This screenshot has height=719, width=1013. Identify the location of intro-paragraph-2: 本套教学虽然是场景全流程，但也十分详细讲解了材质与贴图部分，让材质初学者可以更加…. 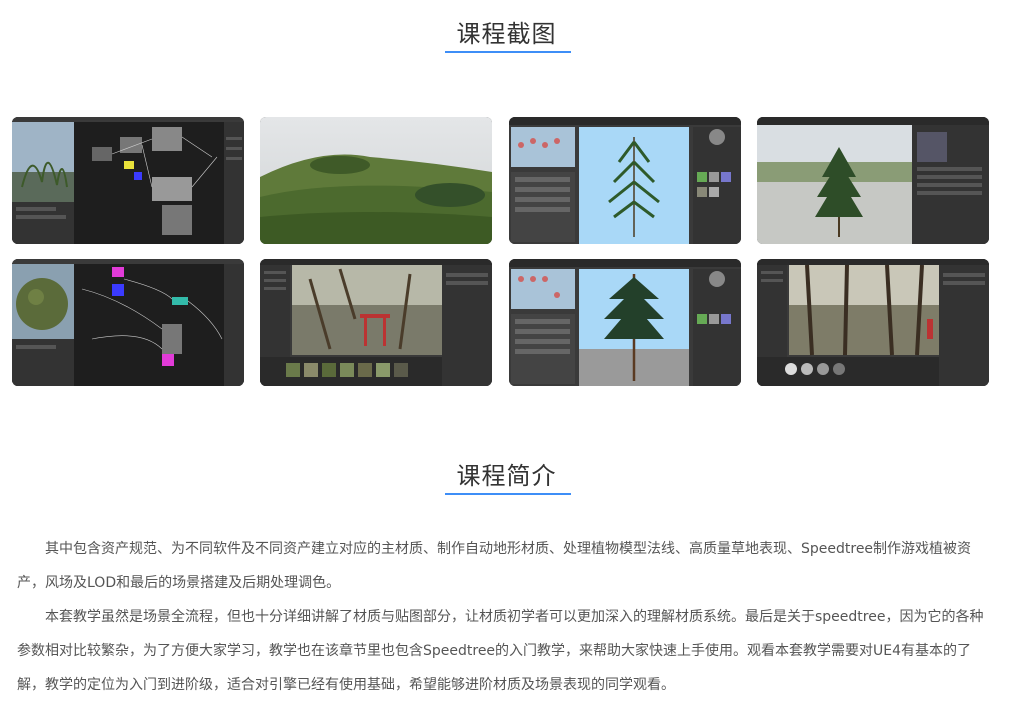
(500, 651).